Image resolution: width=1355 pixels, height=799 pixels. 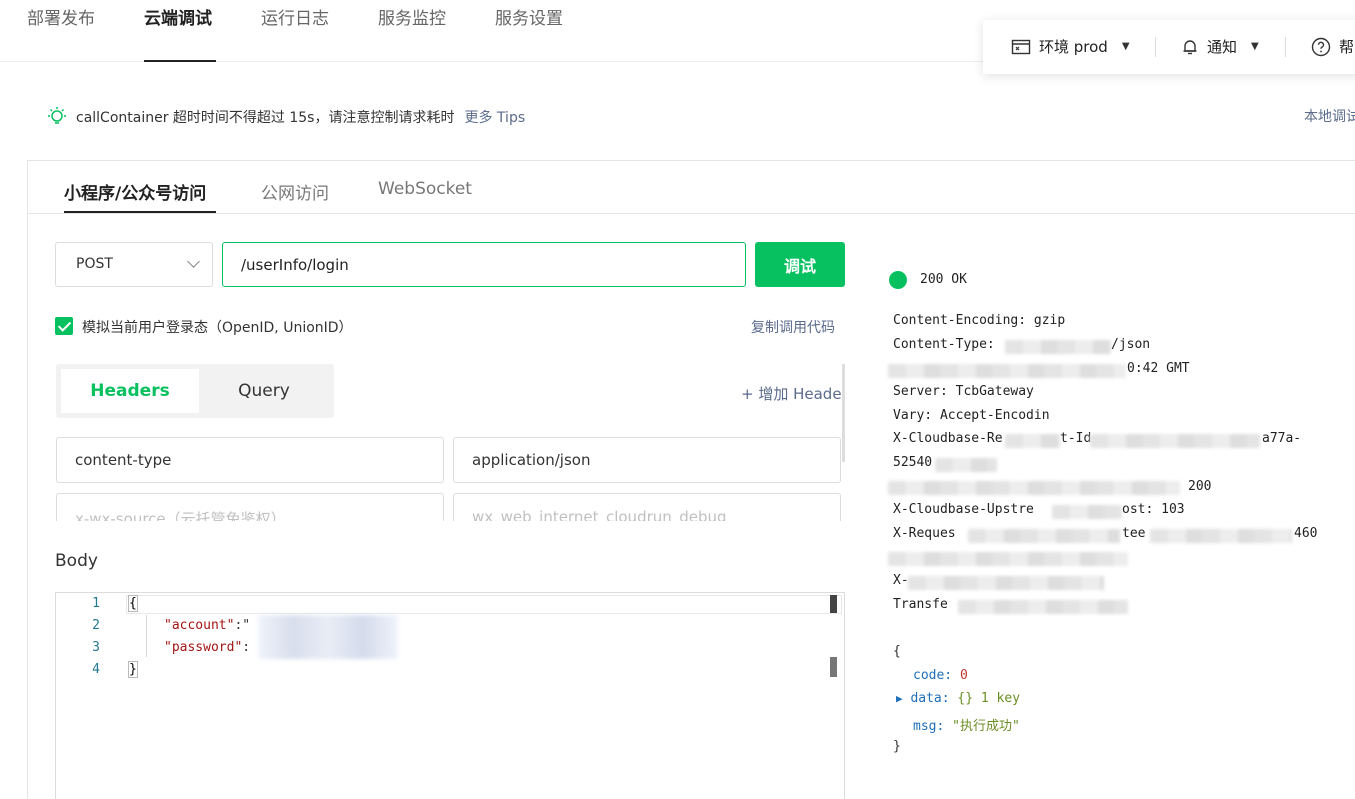 What do you see at coordinates (647, 507) in the screenshot?
I see `header-value-input: wx_web_internet_cloudrun_debug` at bounding box center [647, 507].